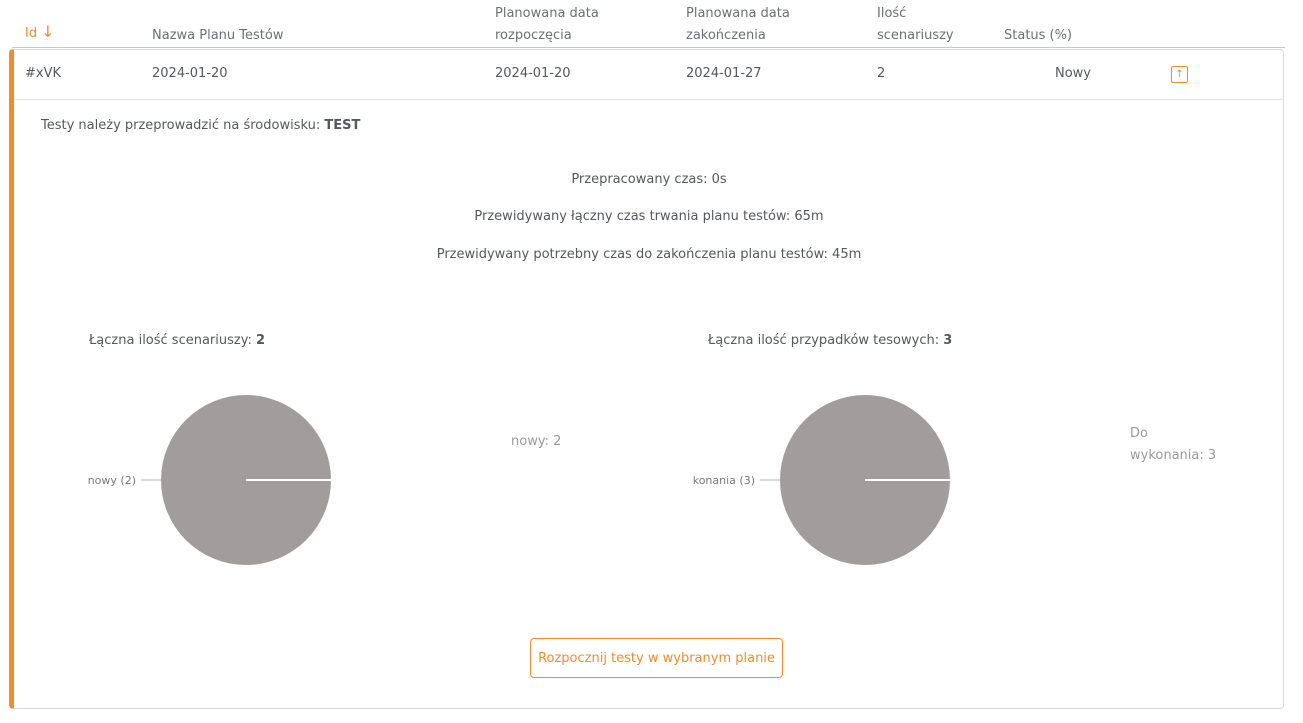 The width and height of the screenshot is (1303, 723). What do you see at coordinates (209, 480) in the screenshot?
I see `scenarios-pie-chart: nowy (2)` at bounding box center [209, 480].